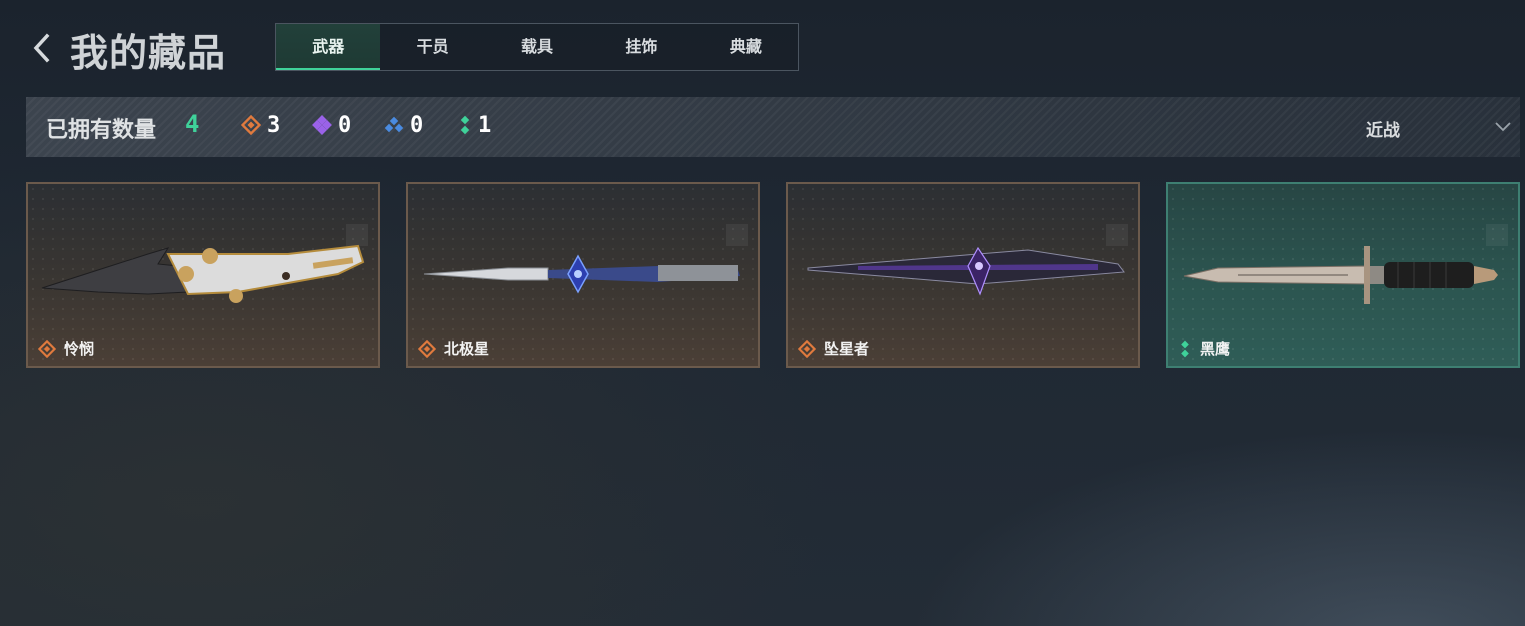 The image size is (1525, 626). I want to click on category-filter-dropdown: 近战, so click(1400, 127).